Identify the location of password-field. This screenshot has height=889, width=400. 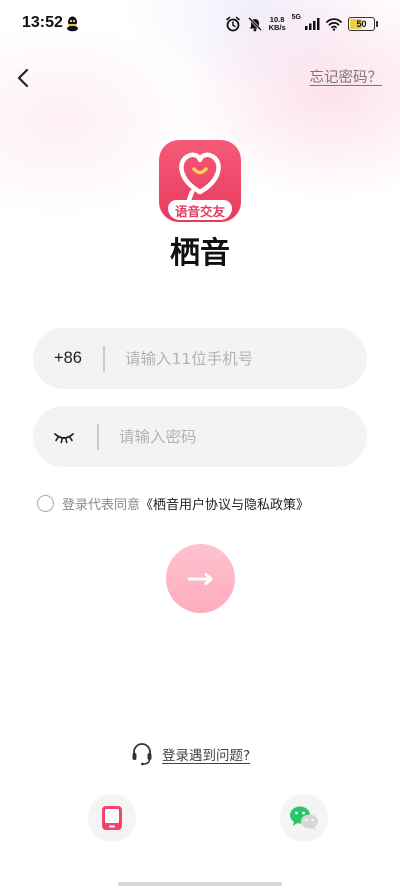
(200, 436).